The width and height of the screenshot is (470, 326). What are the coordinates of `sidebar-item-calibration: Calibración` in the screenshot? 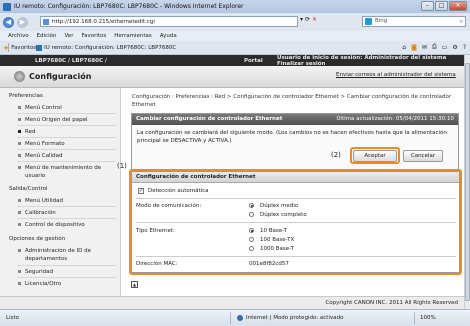 It's located at (37, 213).